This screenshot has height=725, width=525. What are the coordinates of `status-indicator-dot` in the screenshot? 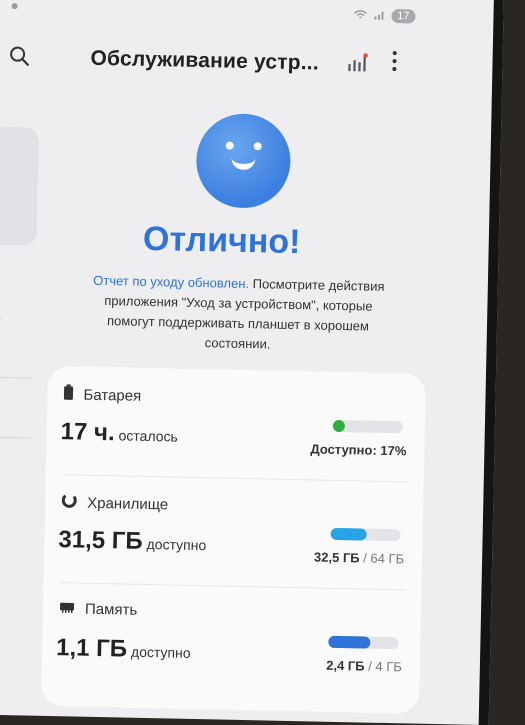 It's located at (14, 6).